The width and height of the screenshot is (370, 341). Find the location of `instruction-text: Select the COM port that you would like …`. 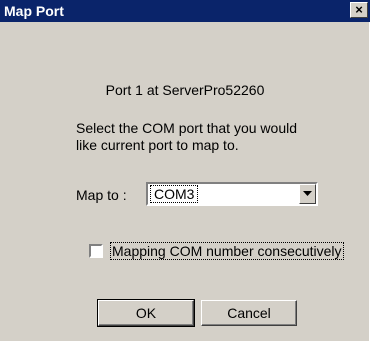

instruction-text: Select the COM port that you would like … is located at coordinates (206, 137).